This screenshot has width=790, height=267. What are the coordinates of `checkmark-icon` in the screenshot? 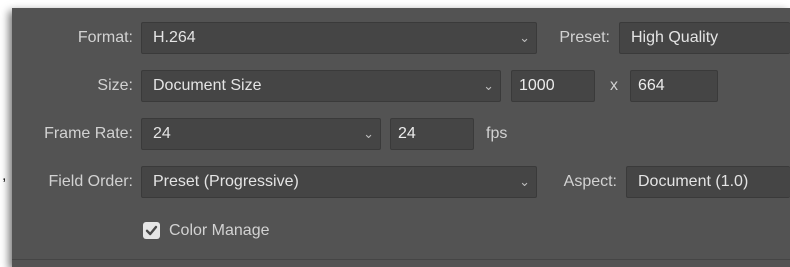 It's located at (151, 230).